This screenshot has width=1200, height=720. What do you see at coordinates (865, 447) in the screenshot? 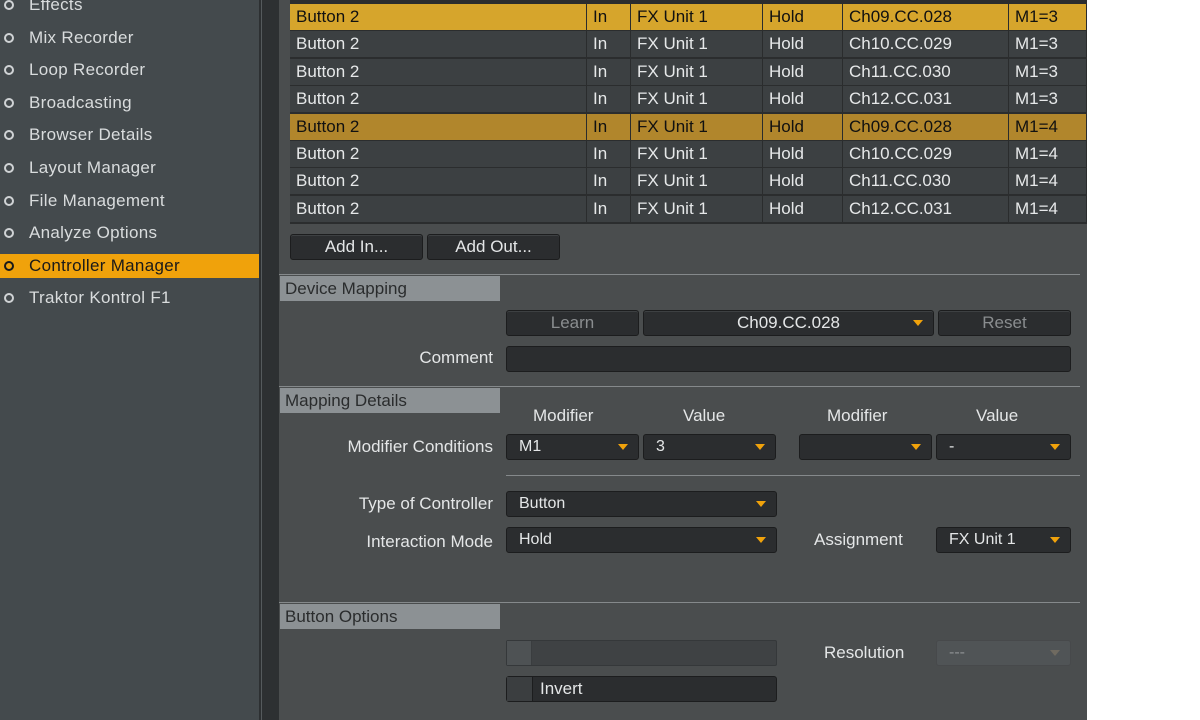
I see `condition2-modifier-select` at bounding box center [865, 447].